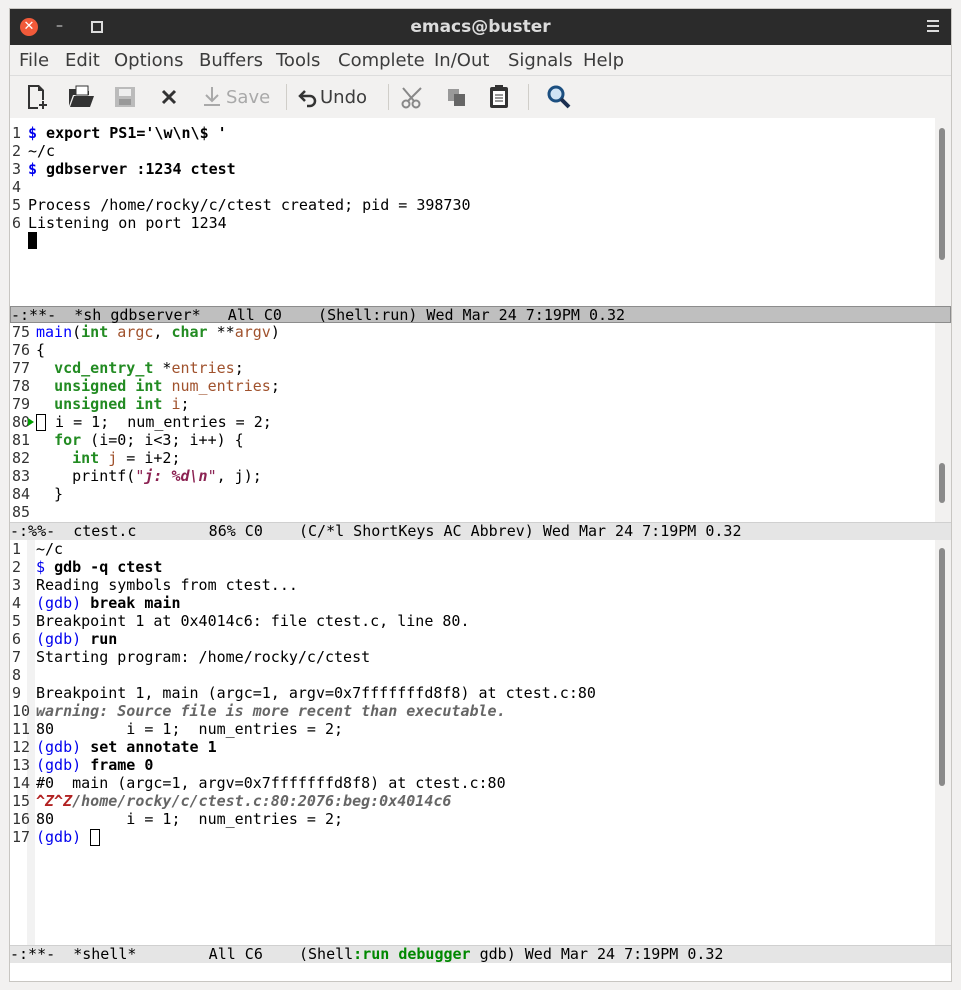 Image resolution: width=961 pixels, height=990 pixels. I want to click on code-line: main(int argc, char **argv), so click(158, 332).